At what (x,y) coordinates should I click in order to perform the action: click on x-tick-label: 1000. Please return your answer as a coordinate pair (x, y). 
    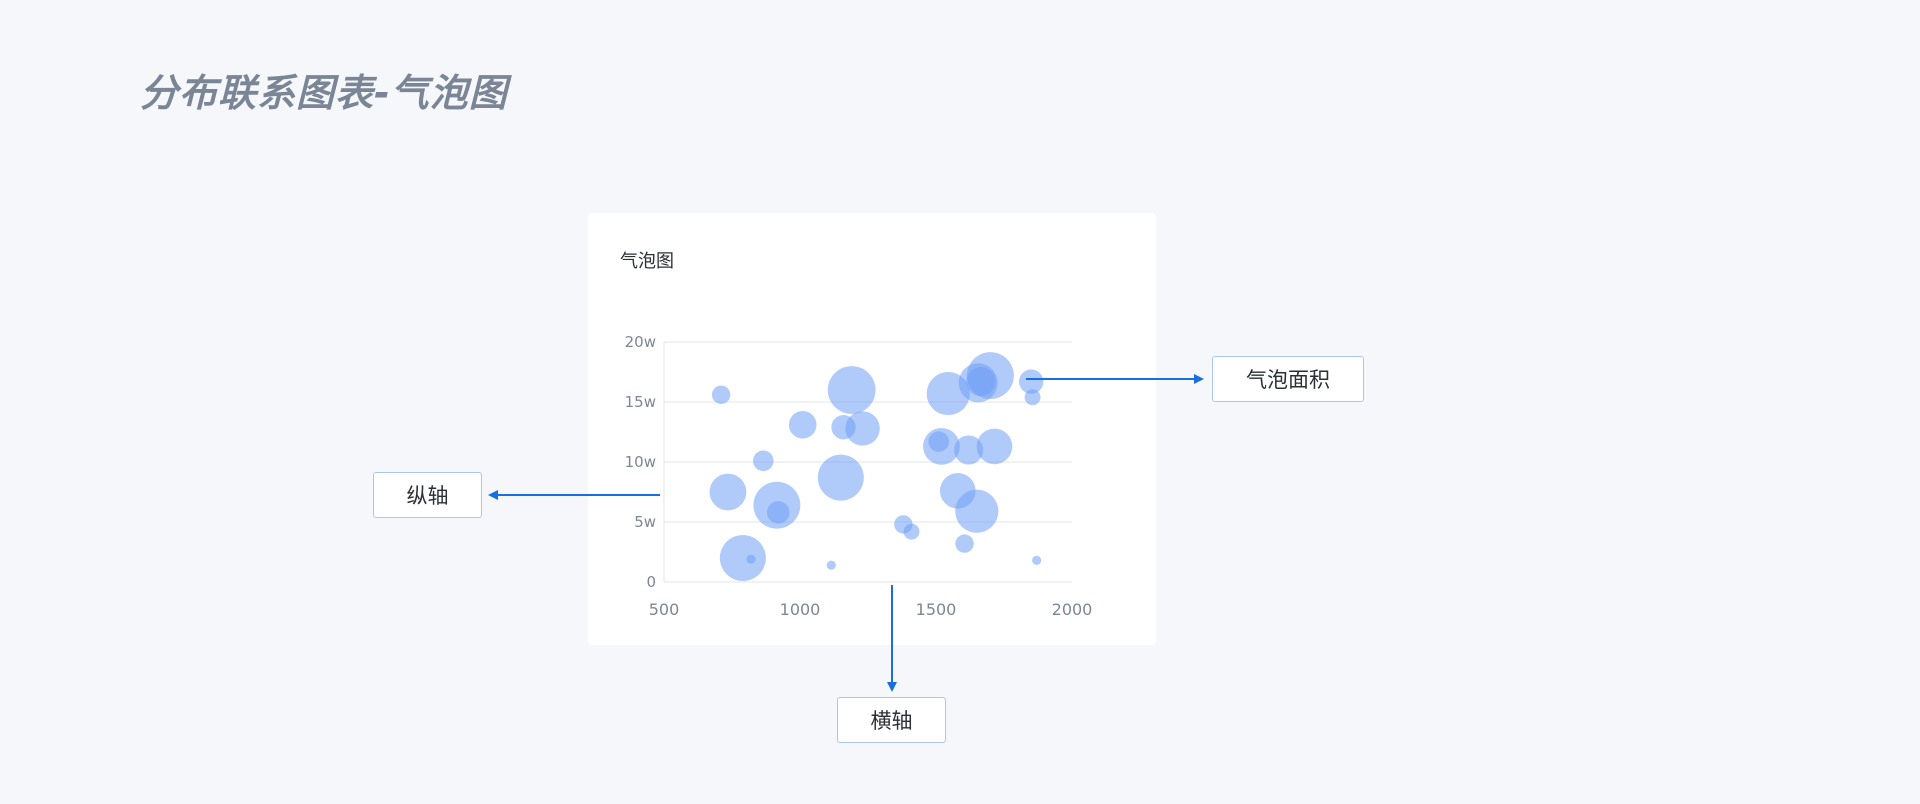
    Looking at the image, I should click on (800, 609).